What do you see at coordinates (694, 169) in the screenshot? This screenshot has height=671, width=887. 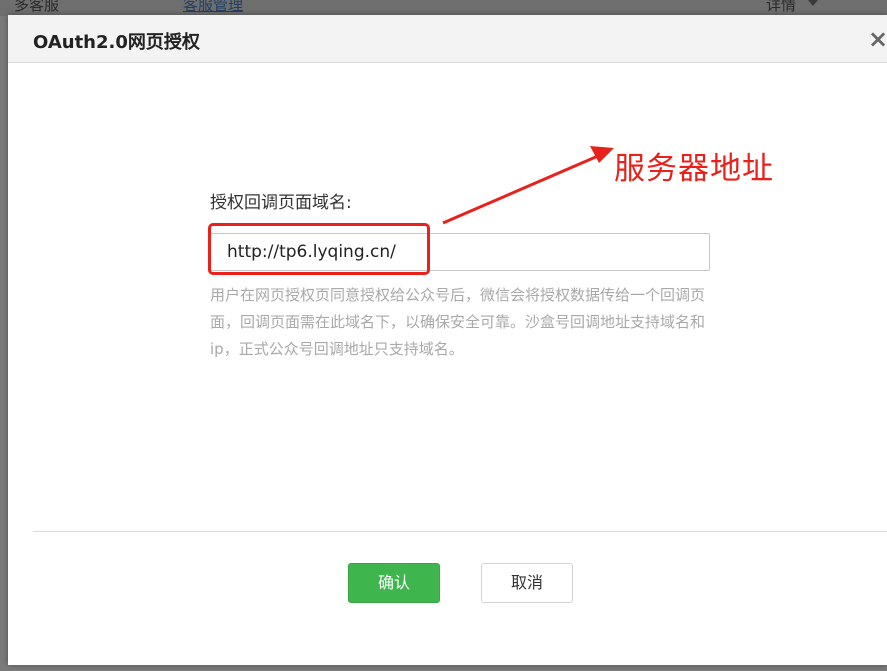 I see `annotation-text: 服务器地址` at bounding box center [694, 169].